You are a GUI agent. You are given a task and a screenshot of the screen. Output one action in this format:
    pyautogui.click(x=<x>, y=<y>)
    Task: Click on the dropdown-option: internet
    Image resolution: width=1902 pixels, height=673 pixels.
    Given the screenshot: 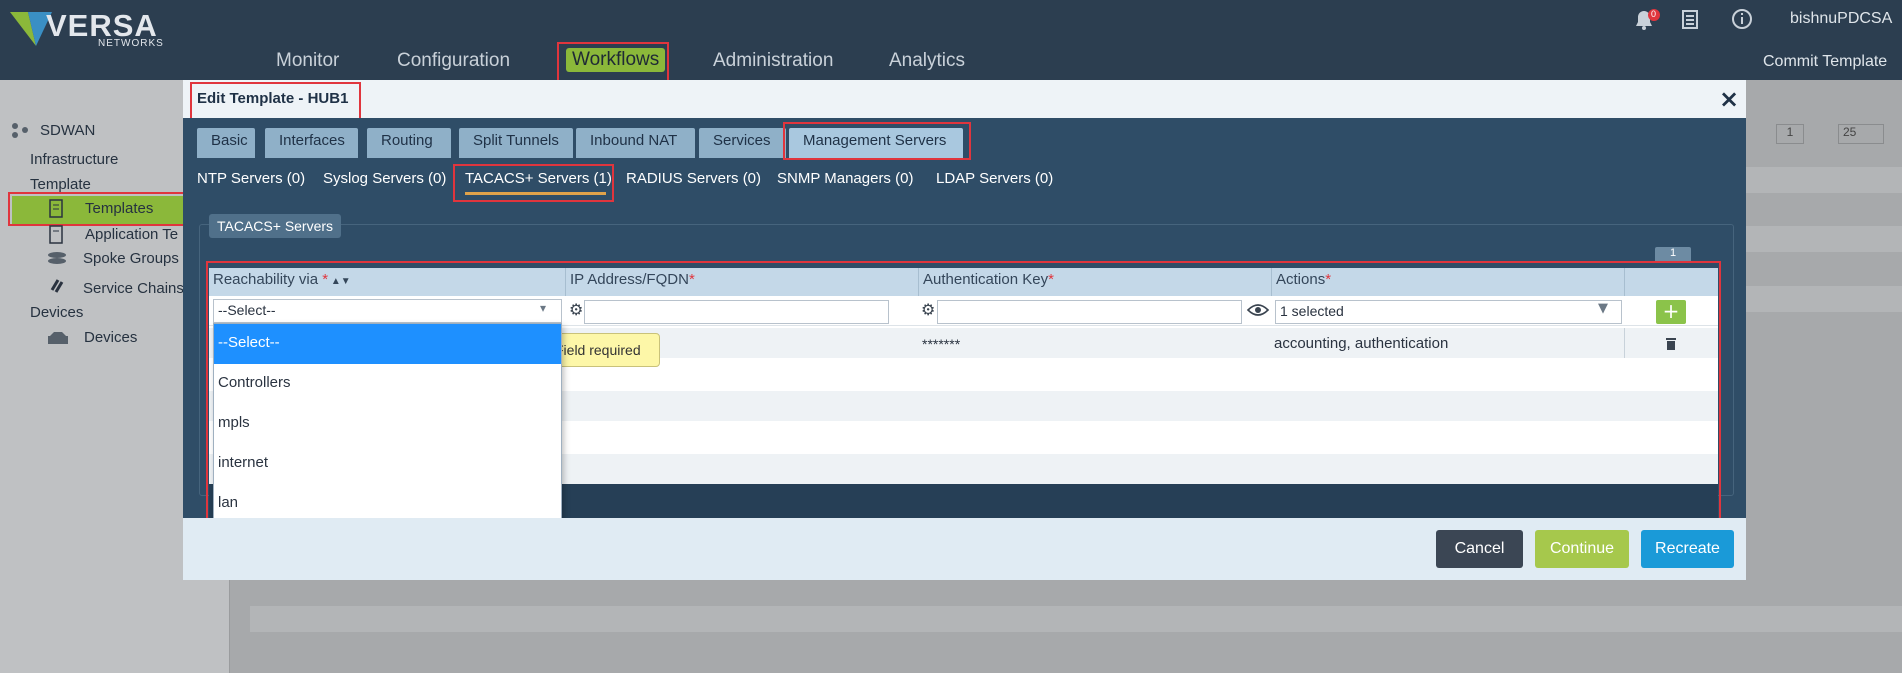 What is the action you would take?
    pyautogui.click(x=387, y=464)
    